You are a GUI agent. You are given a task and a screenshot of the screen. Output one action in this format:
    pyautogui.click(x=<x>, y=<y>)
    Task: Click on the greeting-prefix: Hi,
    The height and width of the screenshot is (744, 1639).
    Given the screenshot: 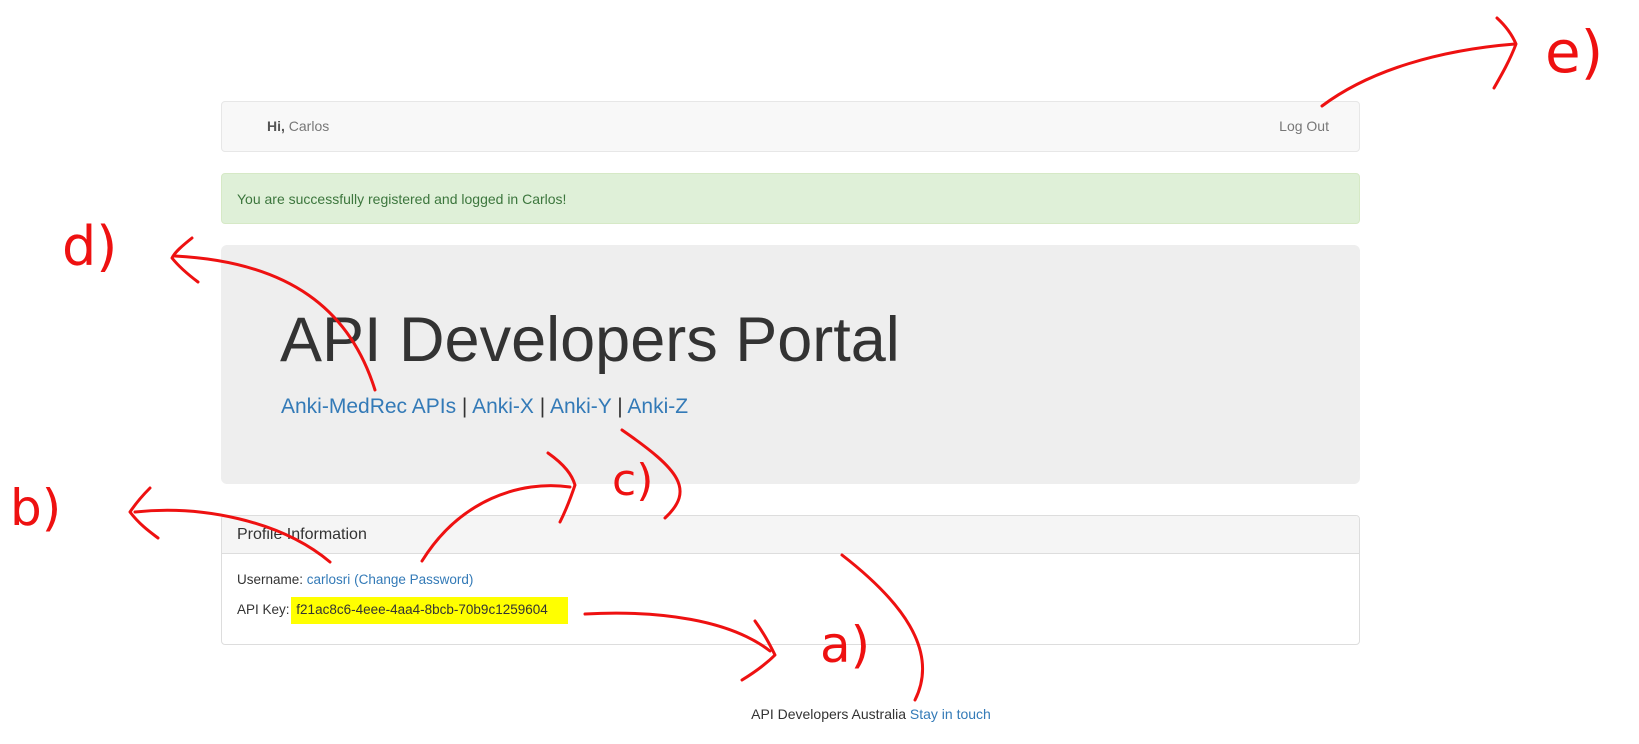 What is the action you would take?
    pyautogui.click(x=276, y=126)
    